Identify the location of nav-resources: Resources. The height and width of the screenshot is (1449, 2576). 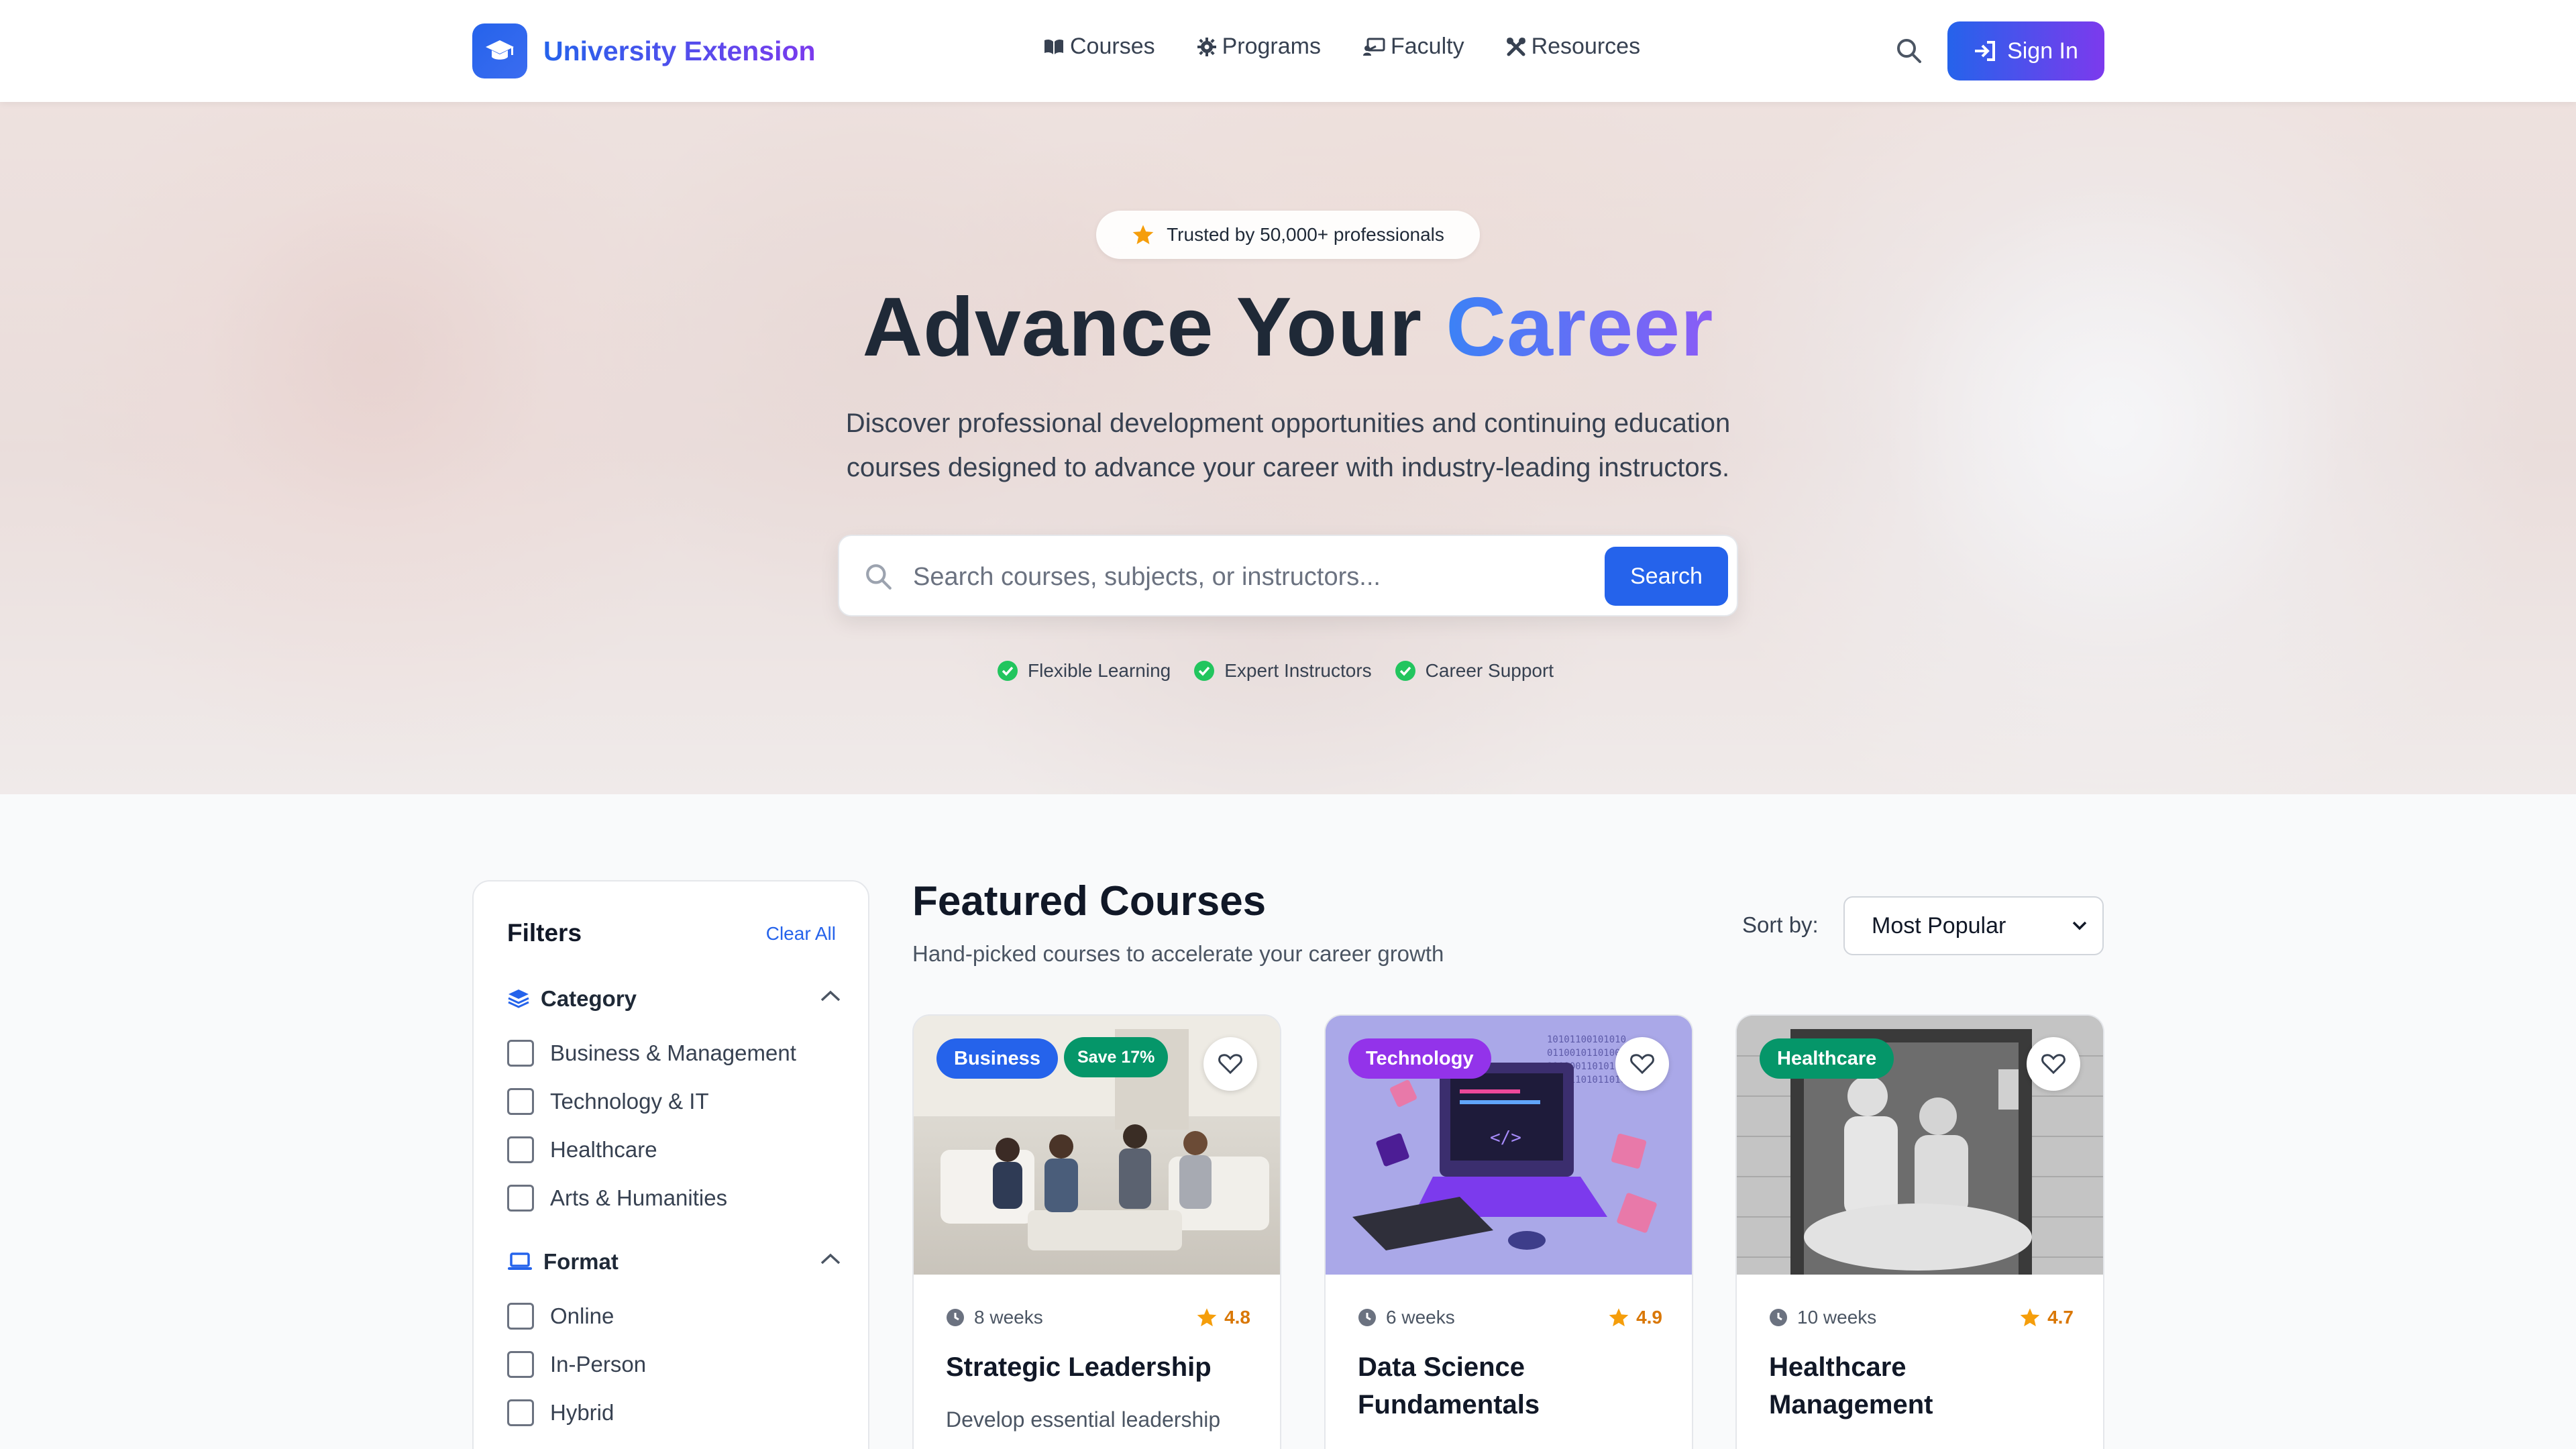
(1573, 47).